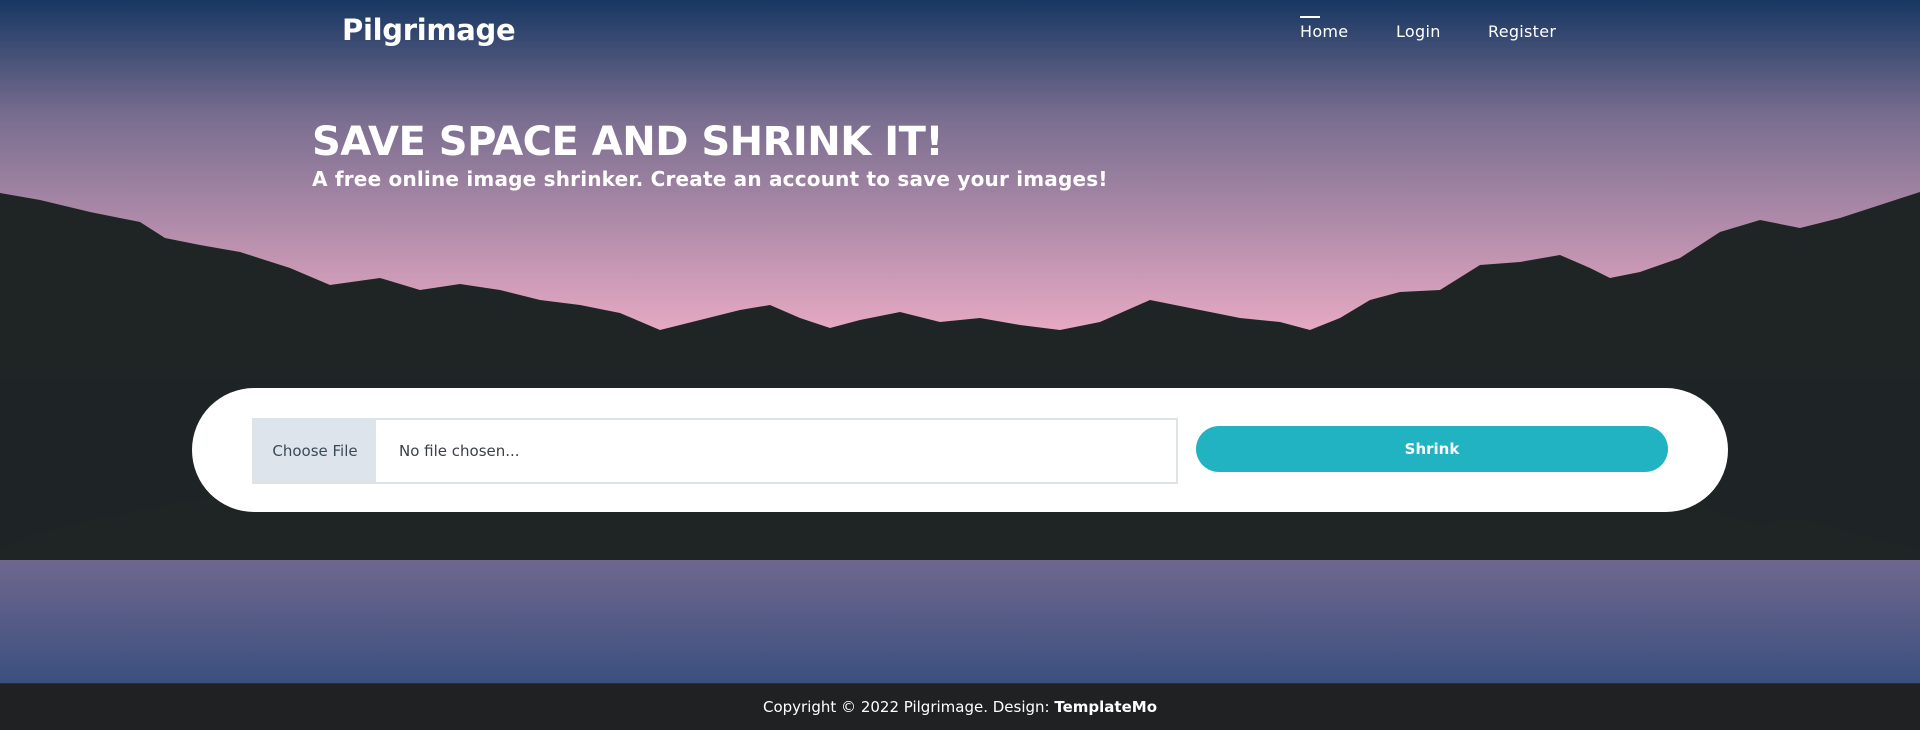 The image size is (1920, 730). I want to click on hero-title: SAVE SPACE AND SHRINK IT!, so click(628, 142).